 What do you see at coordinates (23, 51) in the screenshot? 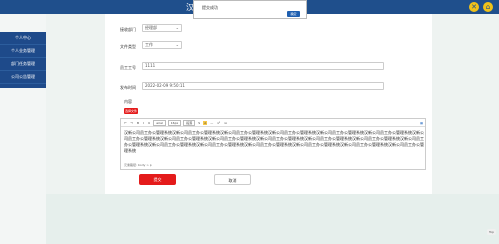
I see `sidebar-item-personal-business: 个人业务管理` at bounding box center [23, 51].